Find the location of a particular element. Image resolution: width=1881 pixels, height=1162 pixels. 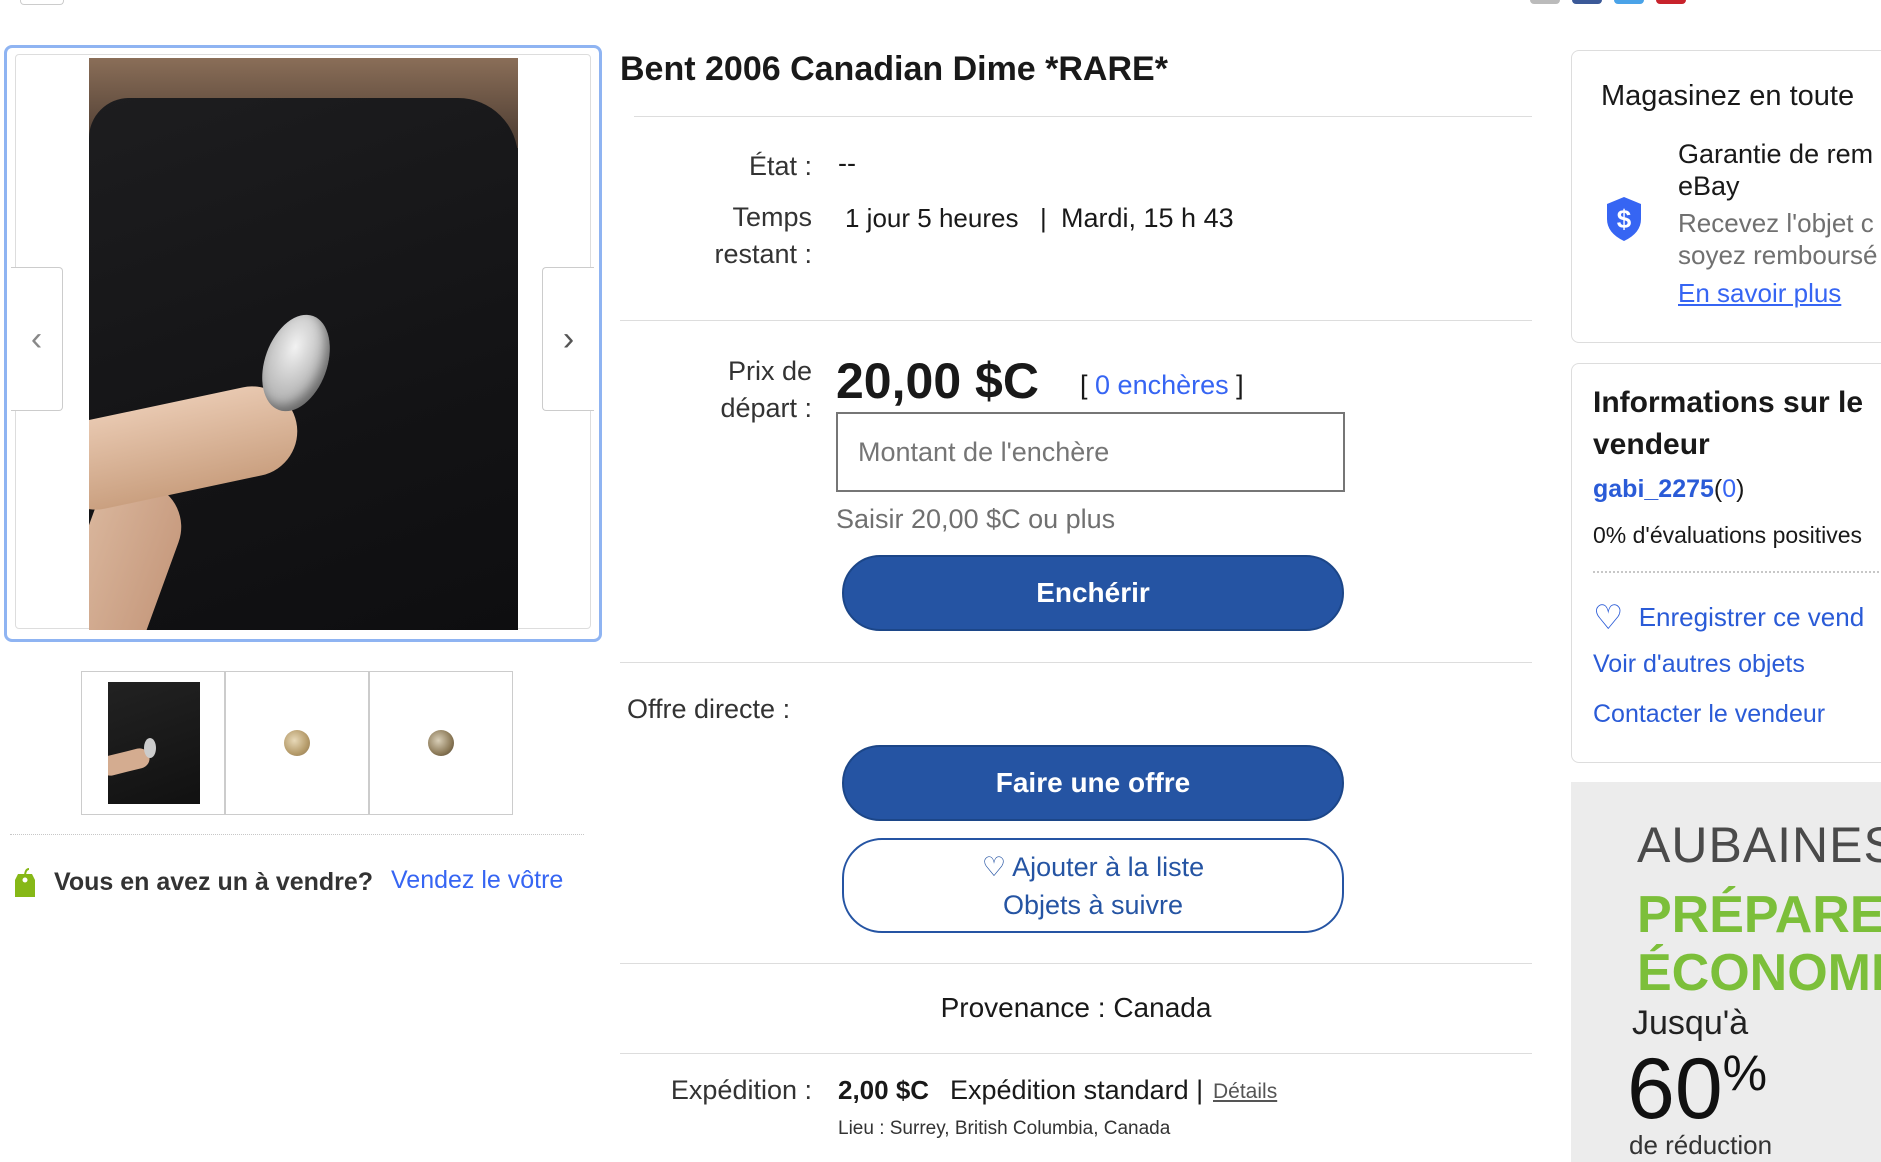

save-seller-link: ♡ Enregistrer ce vend is located at coordinates (1728, 618).